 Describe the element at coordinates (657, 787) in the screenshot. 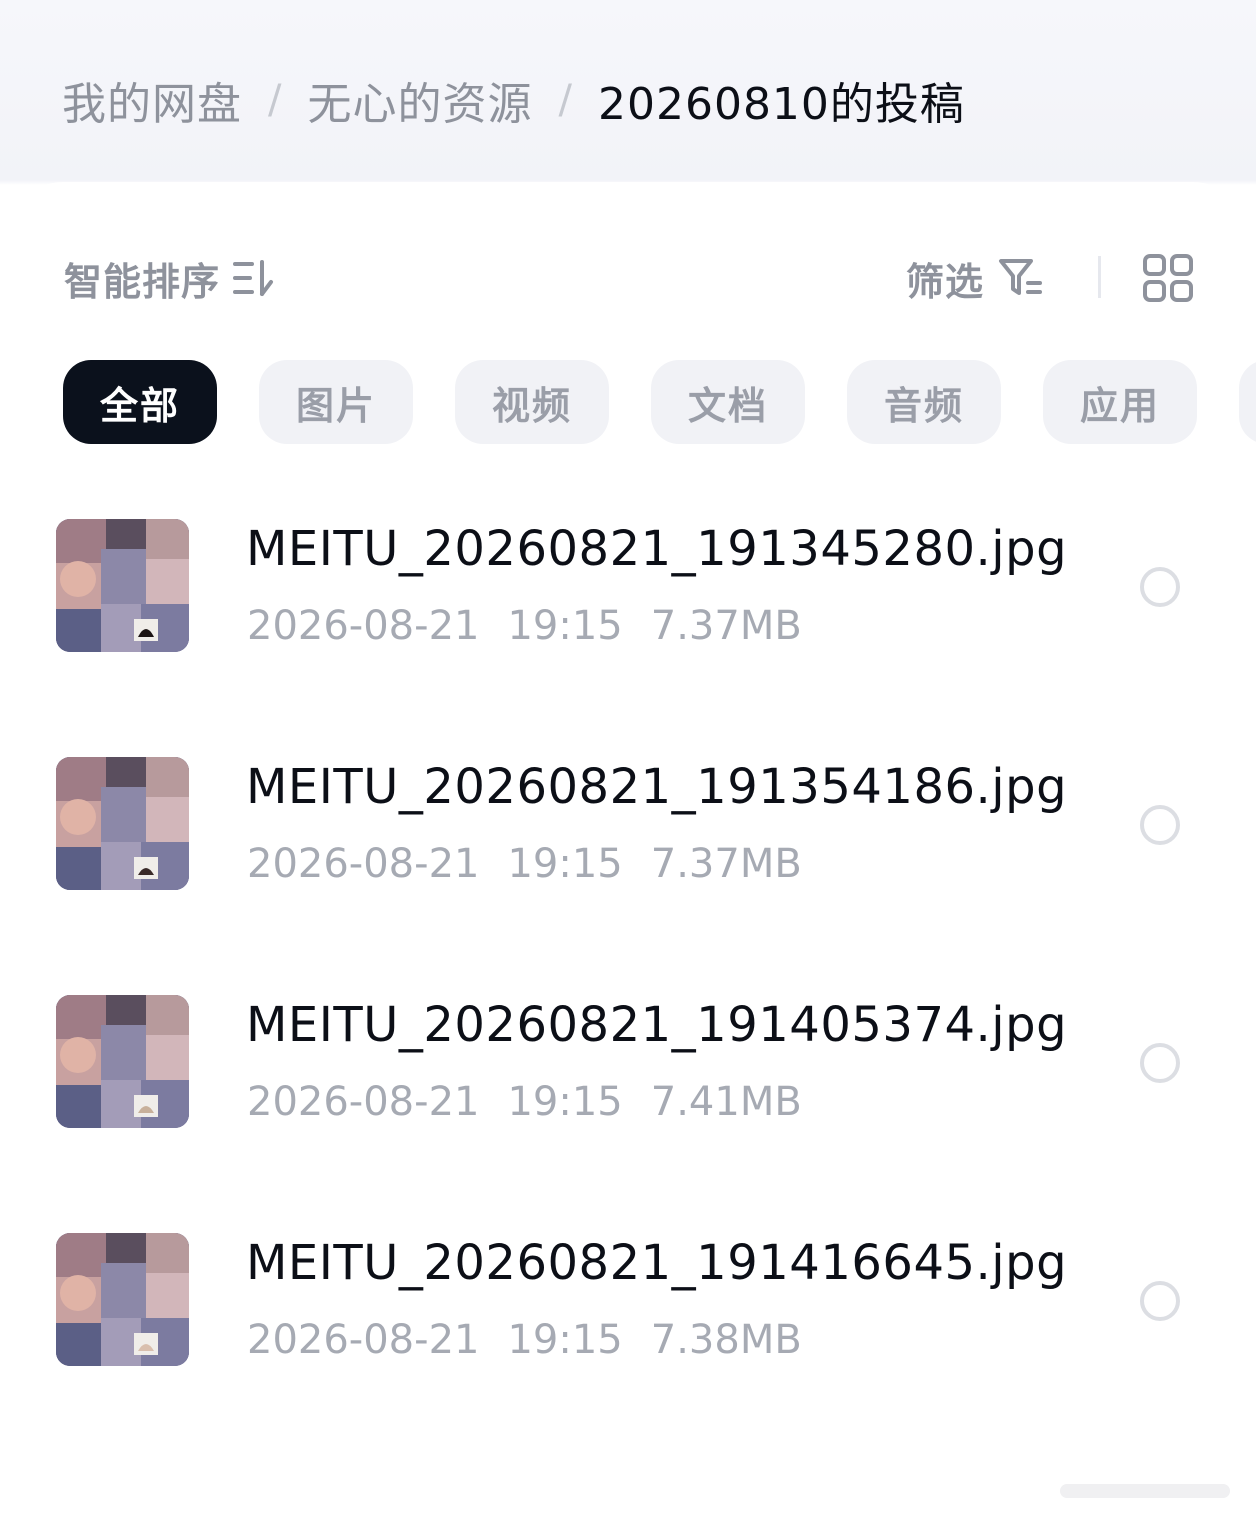

I see `file-name: MEITU_20260821_191354186.jpg` at that location.